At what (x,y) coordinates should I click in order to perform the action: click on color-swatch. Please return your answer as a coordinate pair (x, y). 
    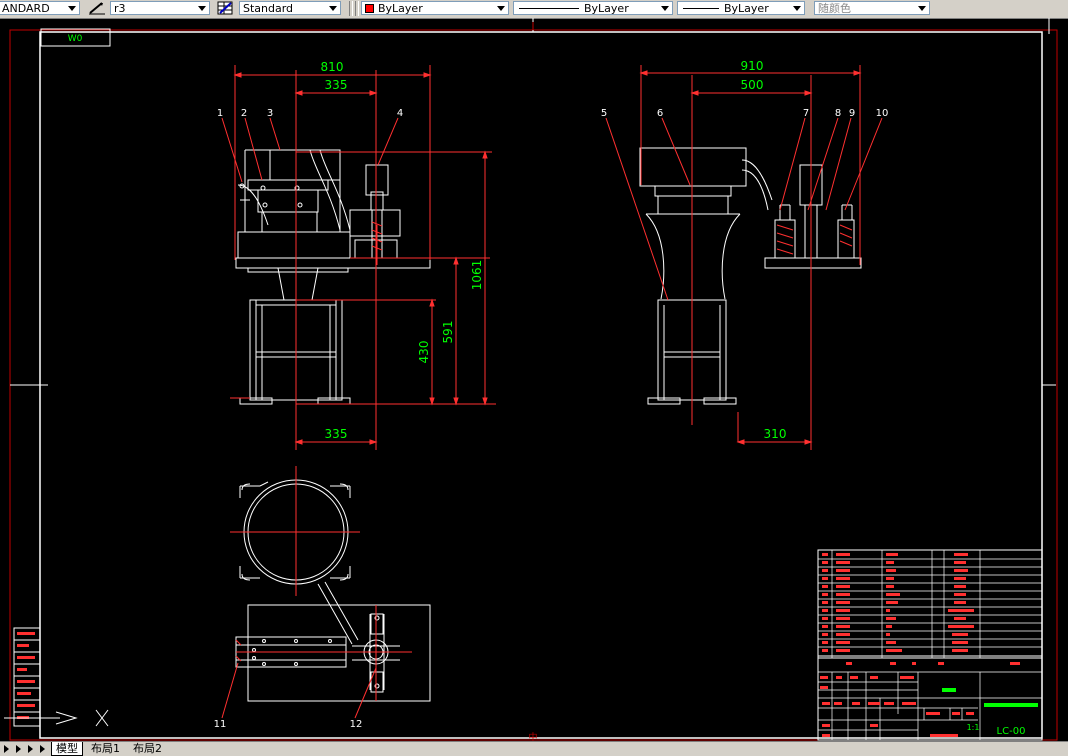
    Looking at the image, I should click on (369, 8).